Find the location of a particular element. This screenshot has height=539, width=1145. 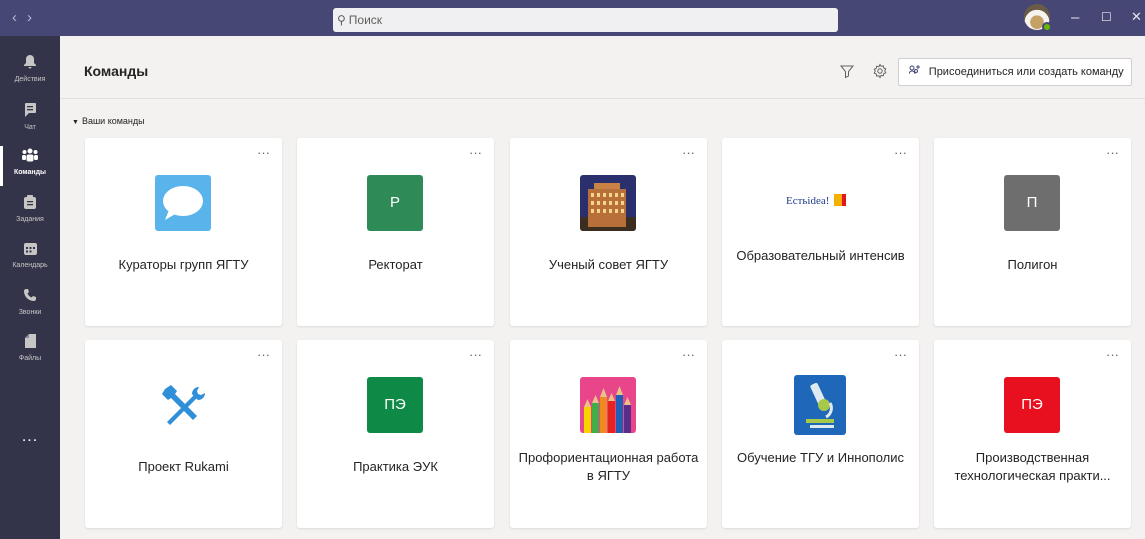

forward-arrow-icon: › is located at coordinates (34, 17).